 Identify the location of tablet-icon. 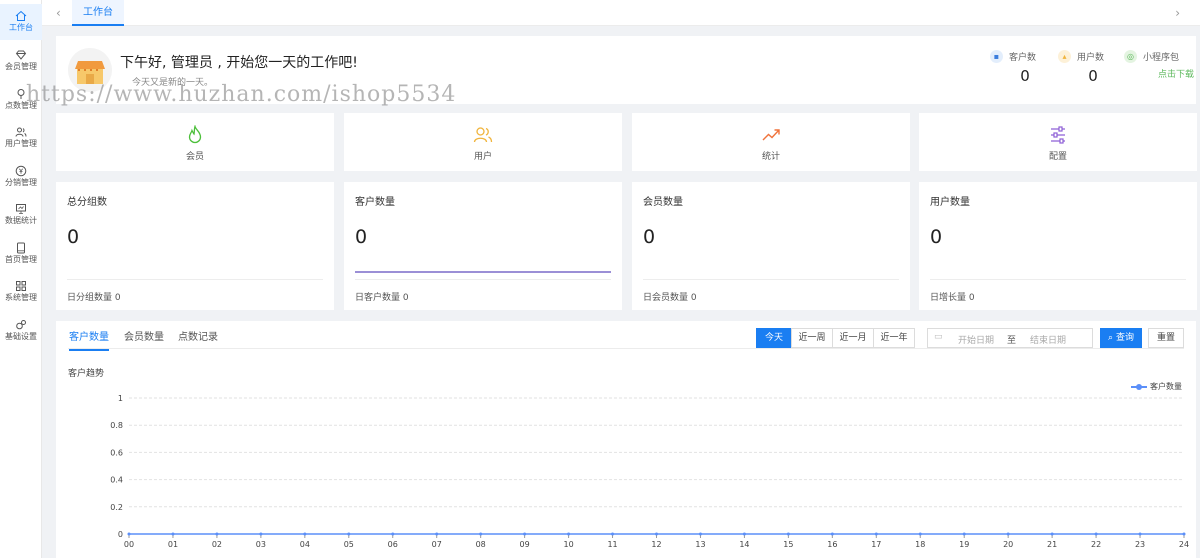
(21, 248).